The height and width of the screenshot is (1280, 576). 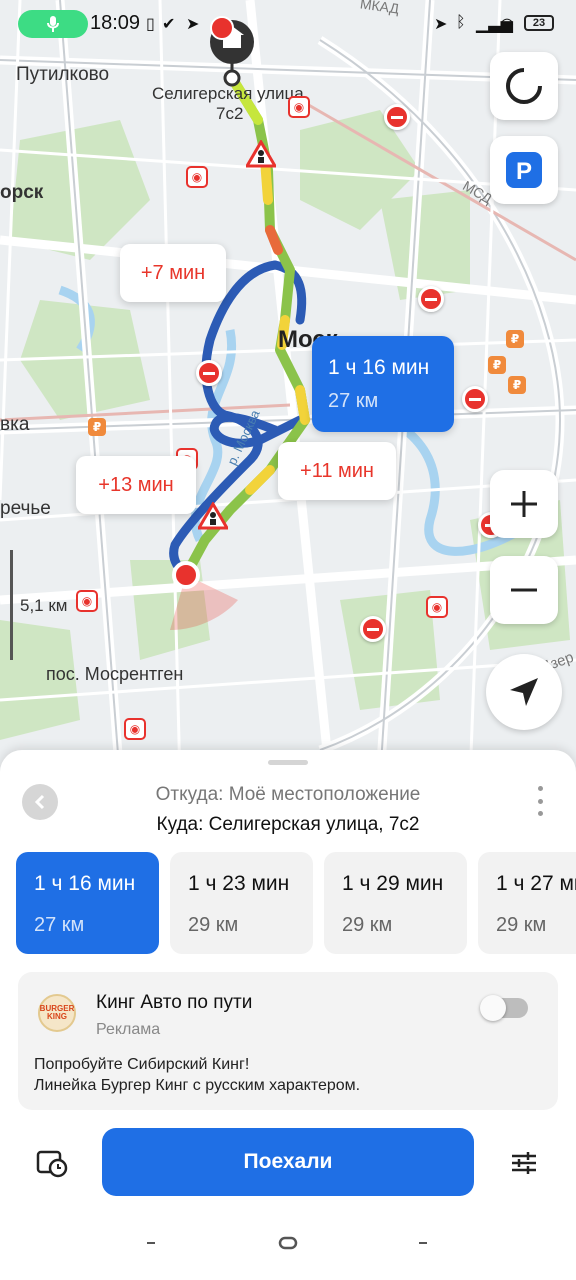 What do you see at coordinates (115, 23) in the screenshot?
I see `clock: 18:09` at bounding box center [115, 23].